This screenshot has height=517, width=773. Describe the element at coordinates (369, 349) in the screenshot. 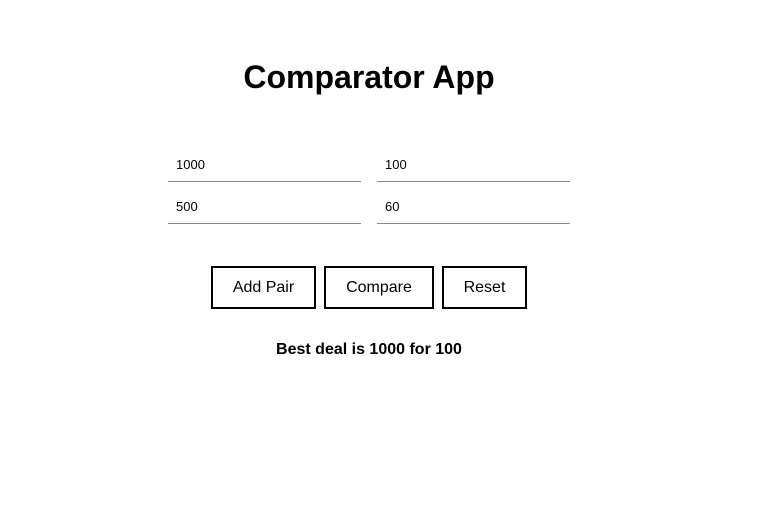

I see `result-text: Best deal is 1000 for 100` at that location.